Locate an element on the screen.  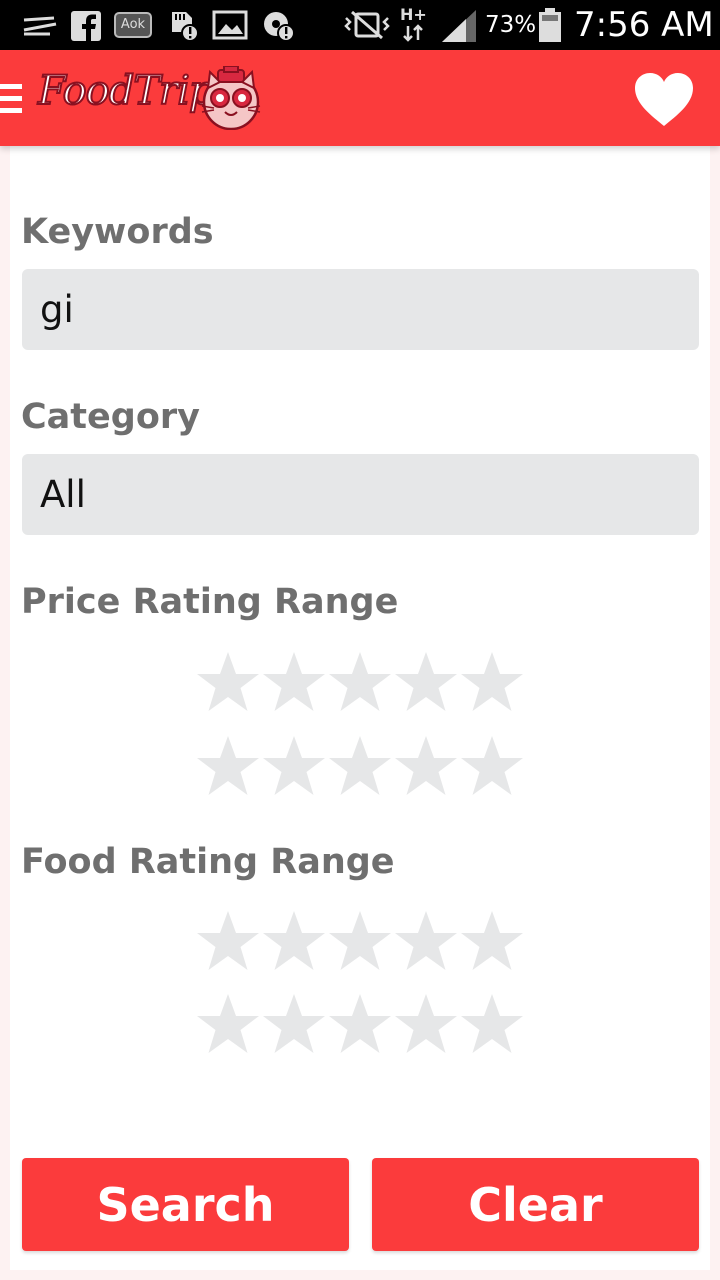
aok-icon: Aok is located at coordinates (133, 25).